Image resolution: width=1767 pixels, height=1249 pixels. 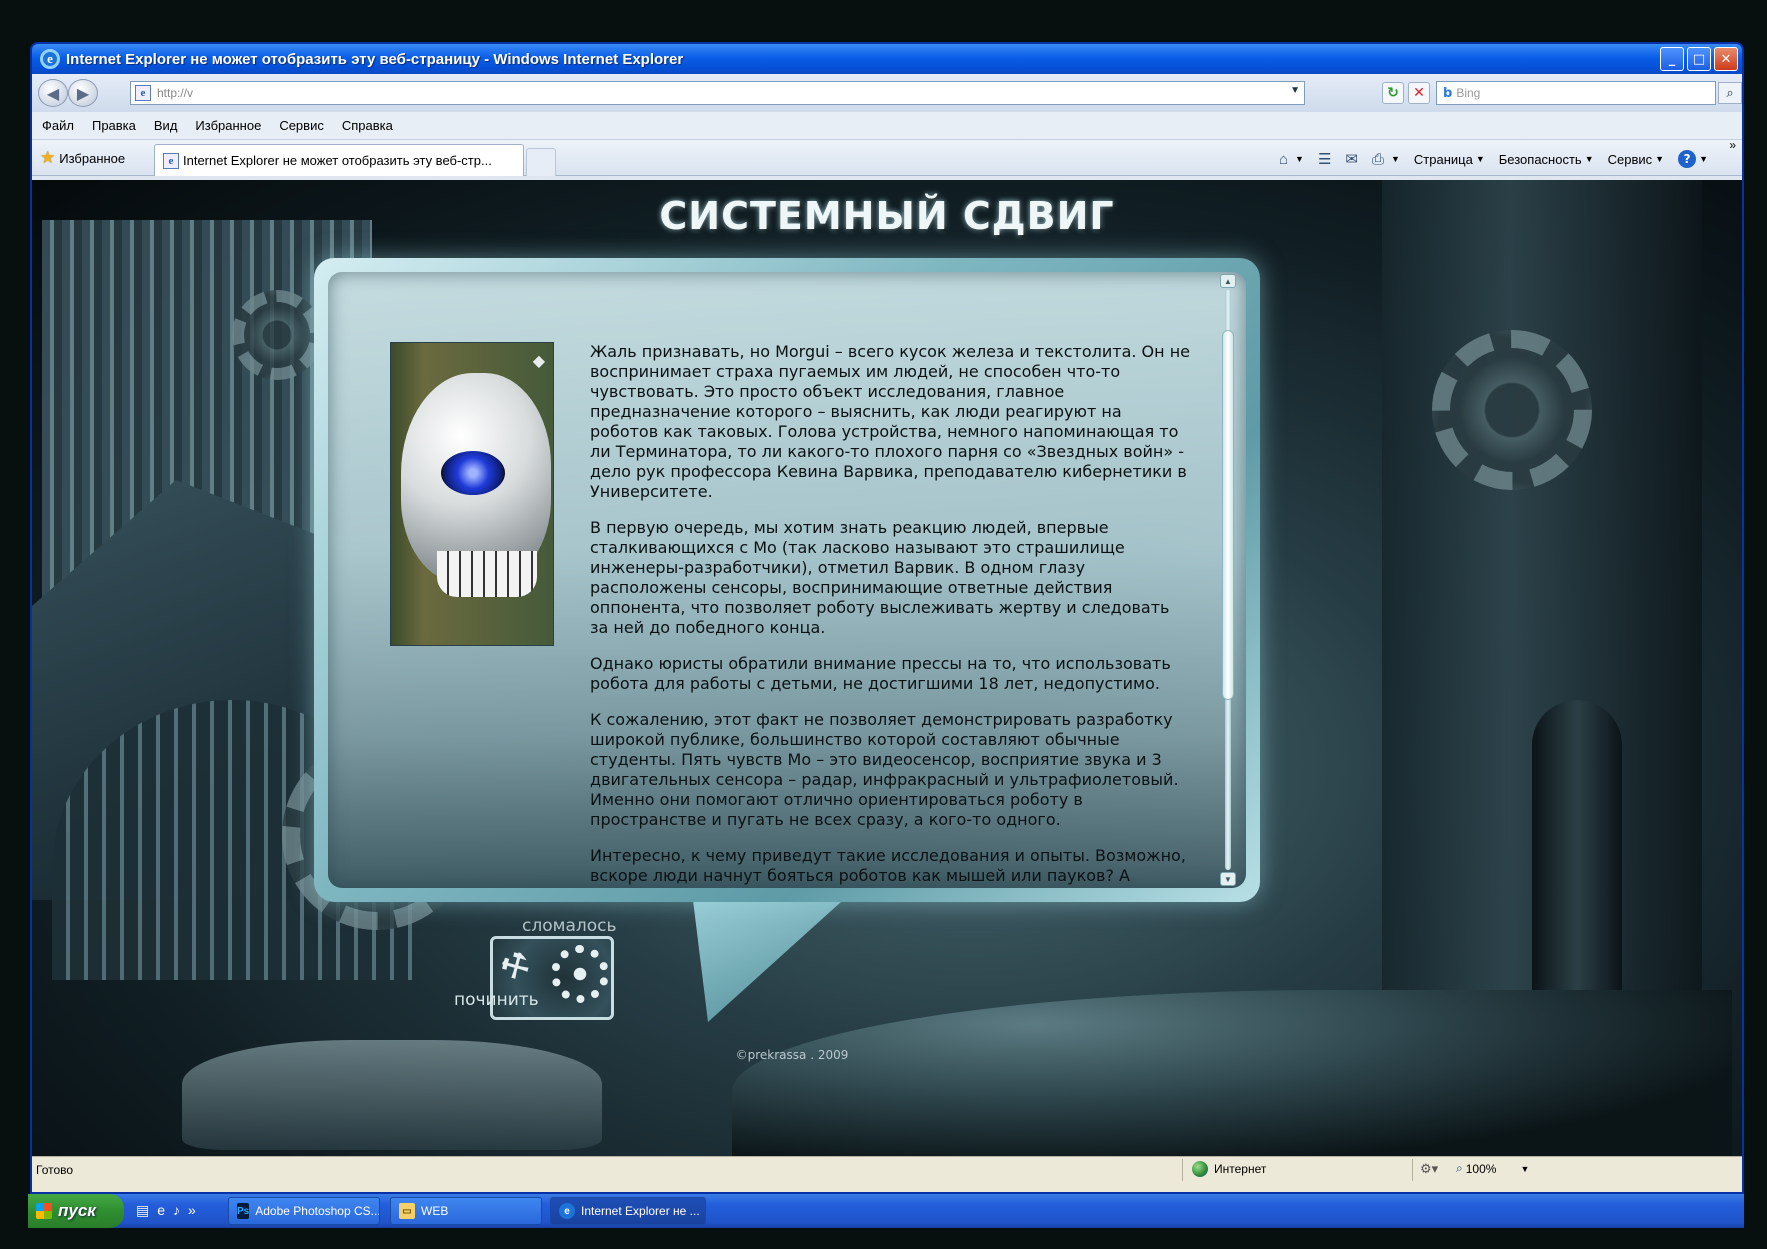 What do you see at coordinates (301, 125) in the screenshot?
I see `menu-tools: Сервис` at bounding box center [301, 125].